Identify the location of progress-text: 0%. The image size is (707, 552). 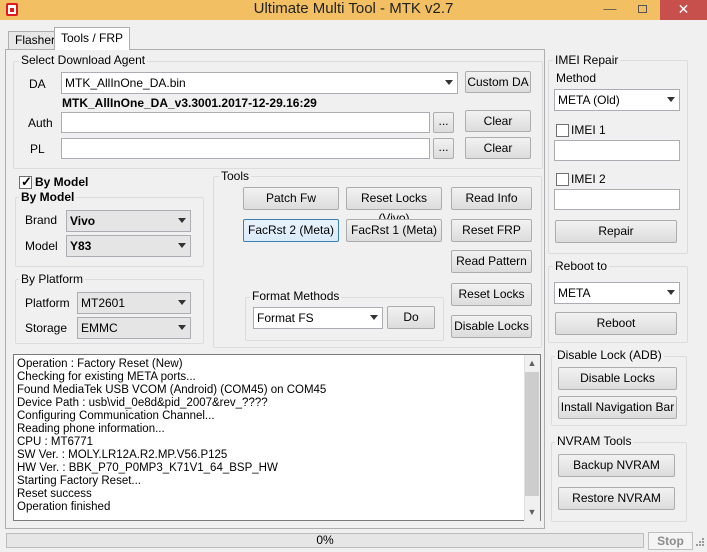
(325, 540).